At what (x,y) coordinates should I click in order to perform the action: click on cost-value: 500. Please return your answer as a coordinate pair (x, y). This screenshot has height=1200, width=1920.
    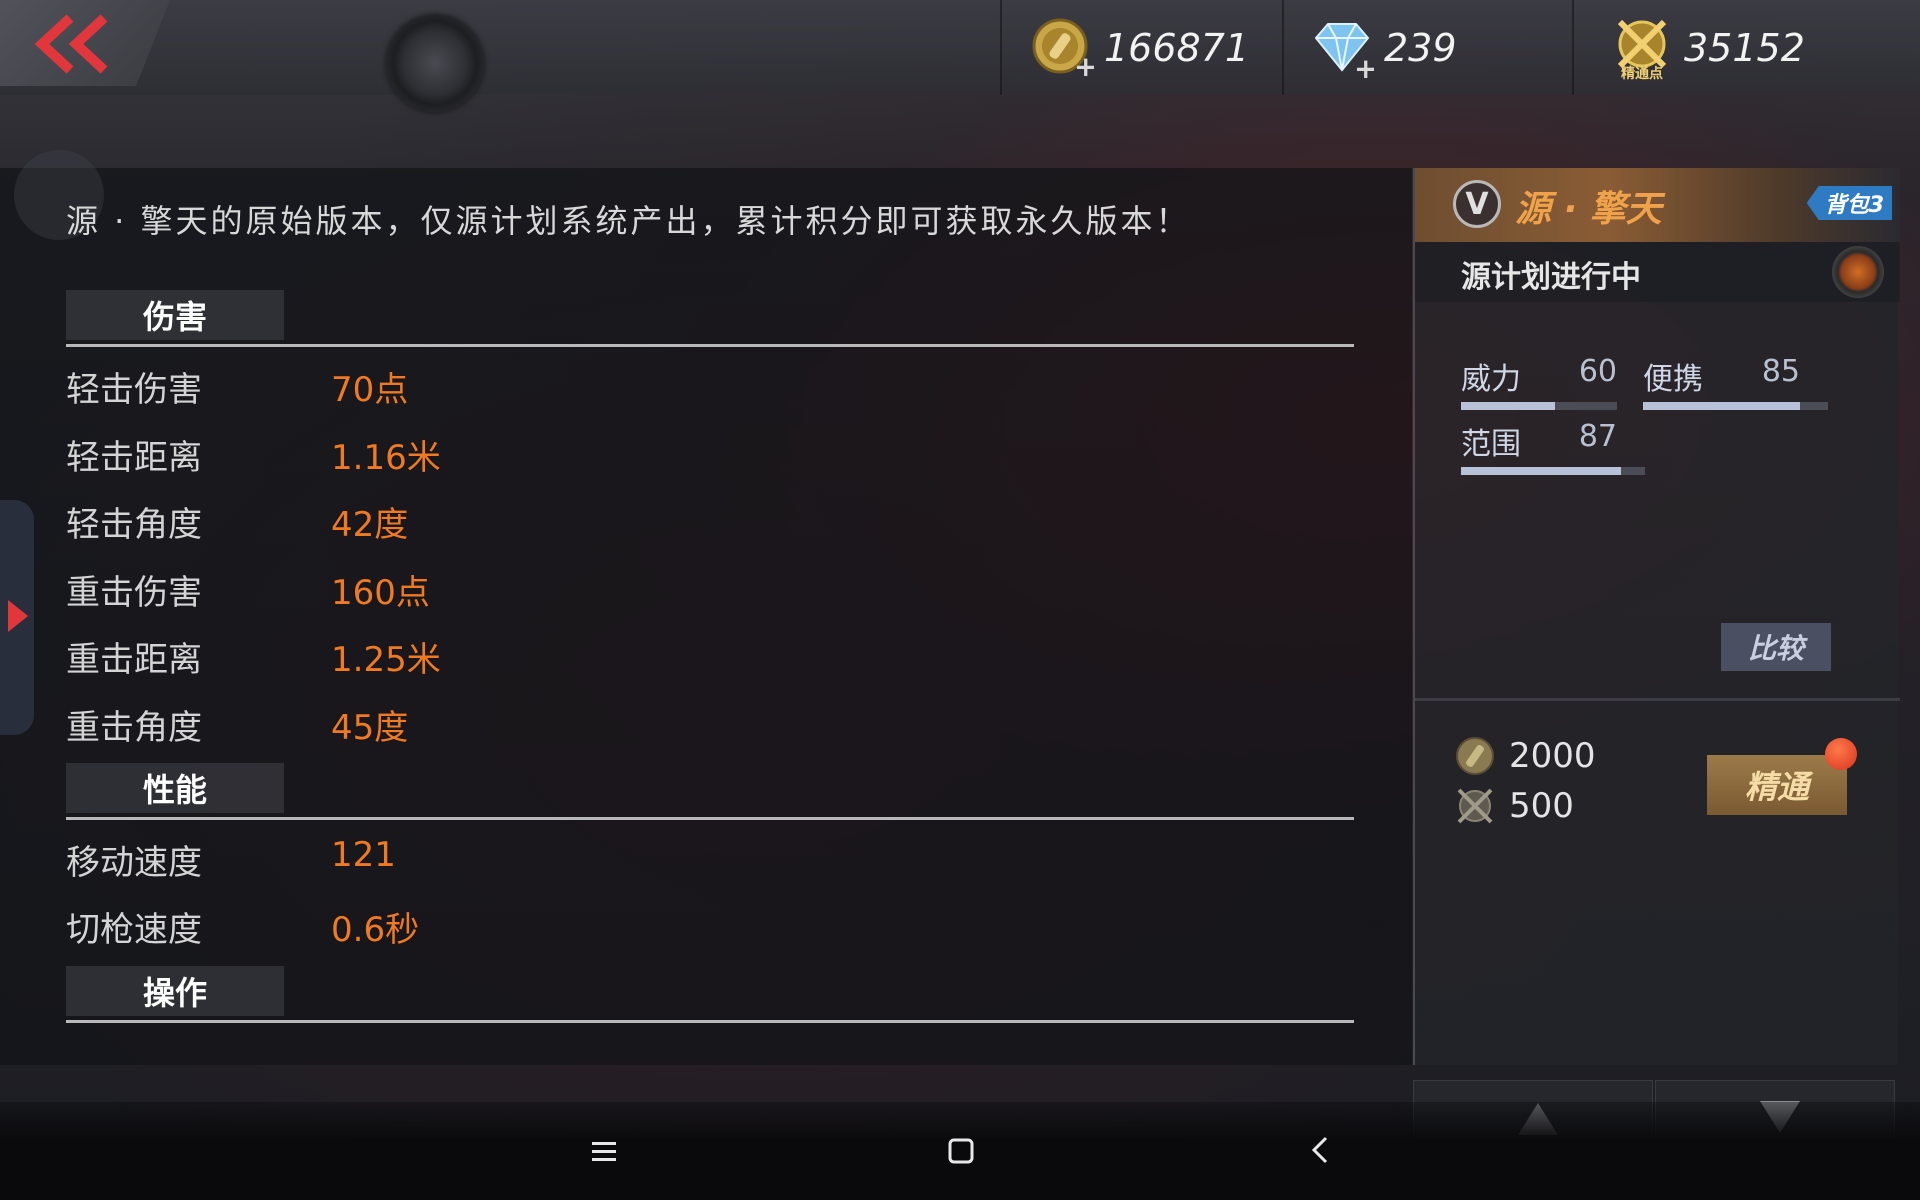
    Looking at the image, I should click on (1541, 806).